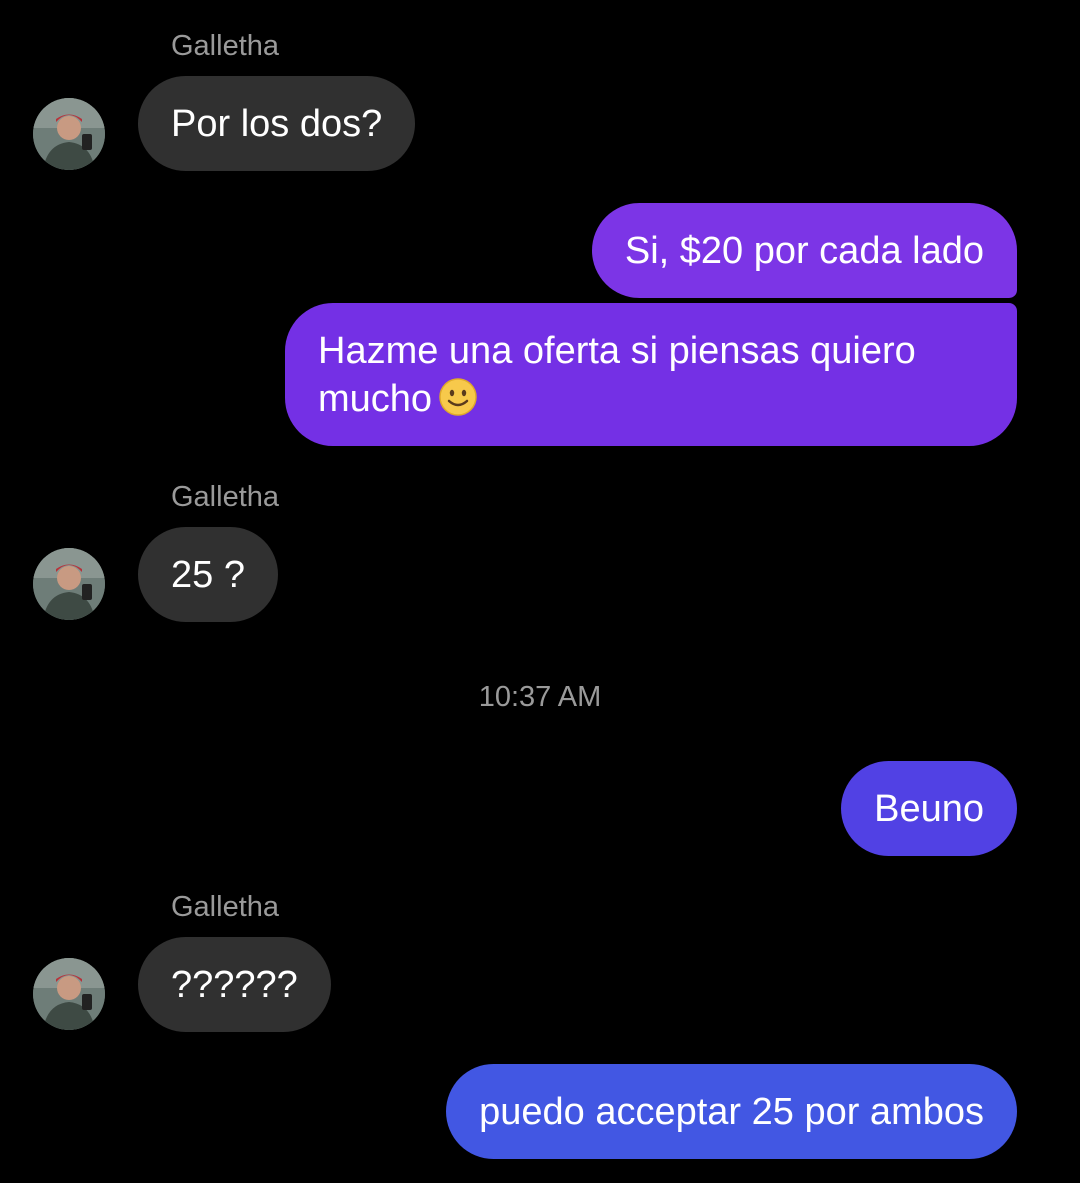 The height and width of the screenshot is (1183, 1080). I want to click on incoming-message-bubble: Por los dos?, so click(277, 123).